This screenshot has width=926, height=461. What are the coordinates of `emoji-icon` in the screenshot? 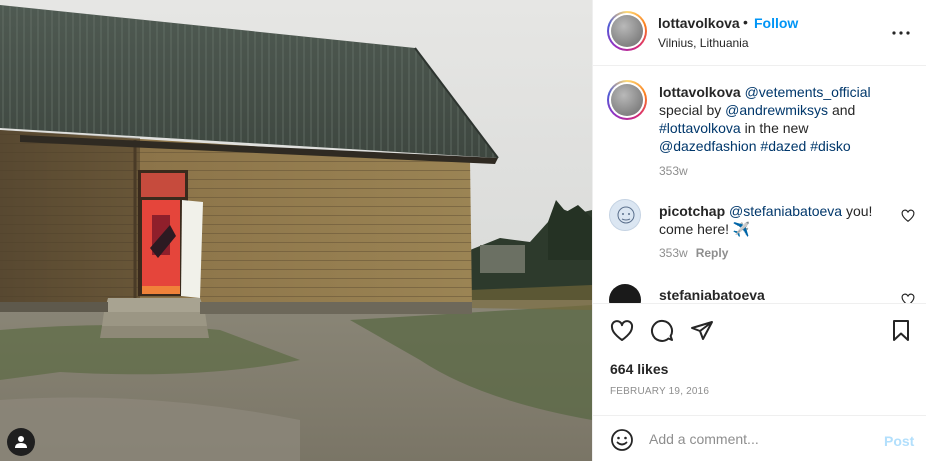 It's located at (622, 440).